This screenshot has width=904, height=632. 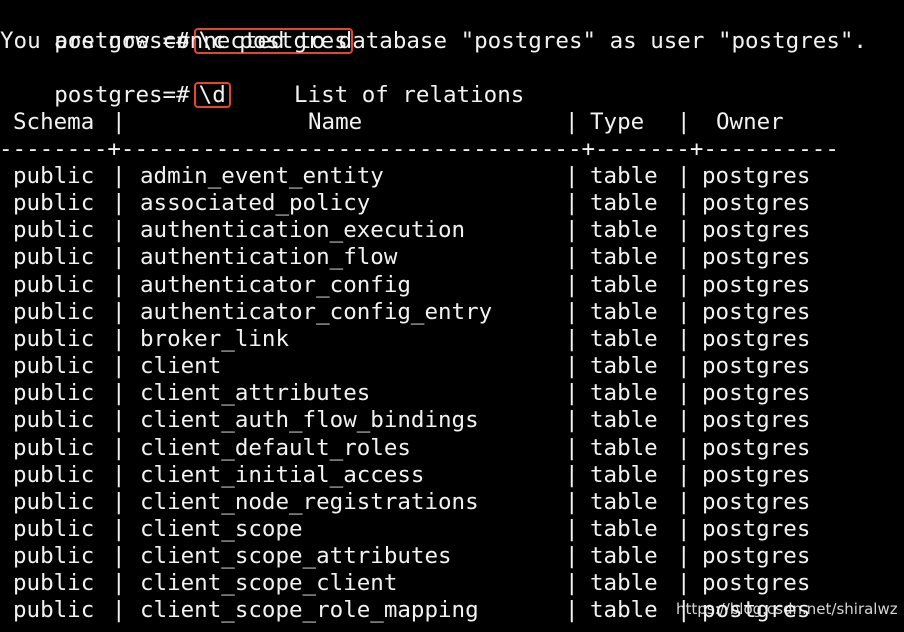 What do you see at coordinates (275, 284) in the screenshot?
I see `cell-name: authenticator_config` at bounding box center [275, 284].